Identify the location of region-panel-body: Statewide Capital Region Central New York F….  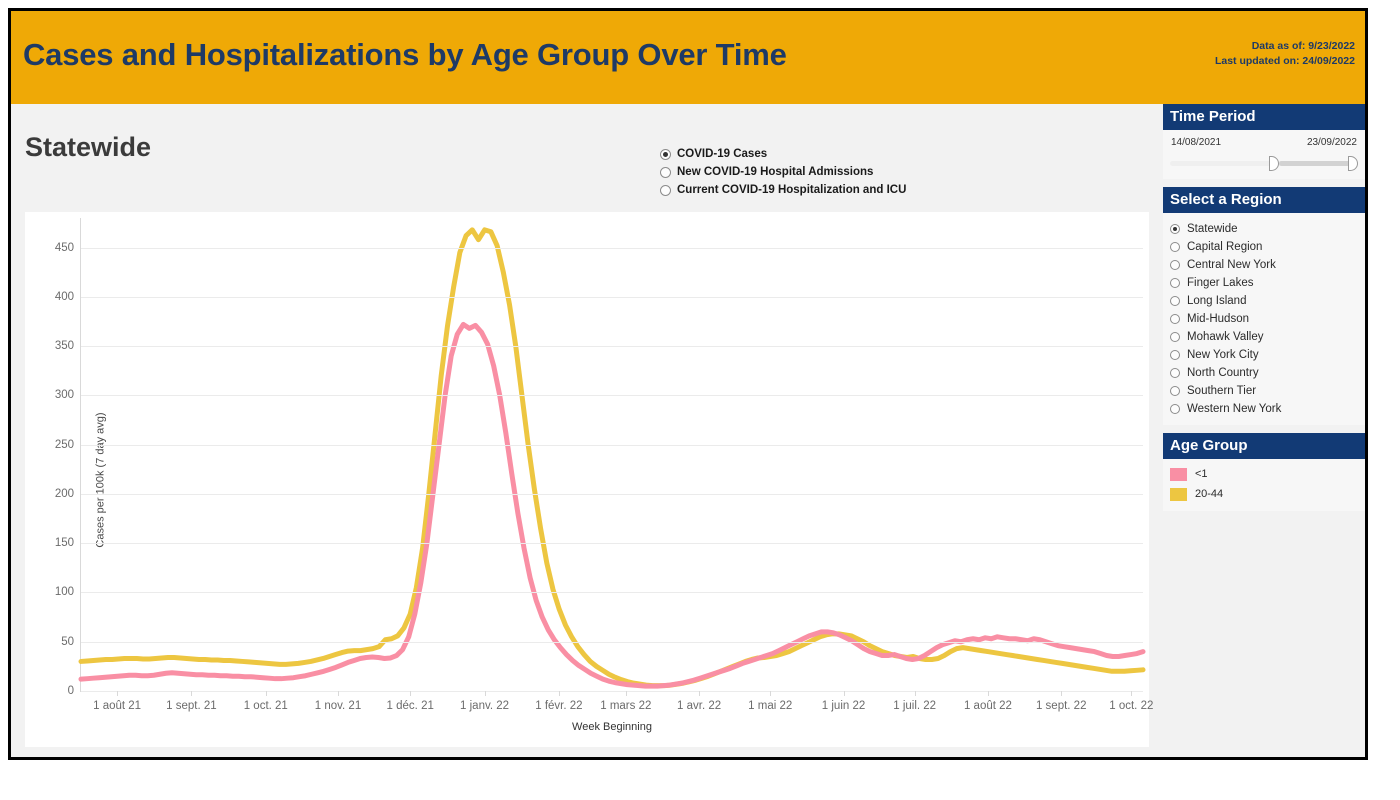
(1264, 319).